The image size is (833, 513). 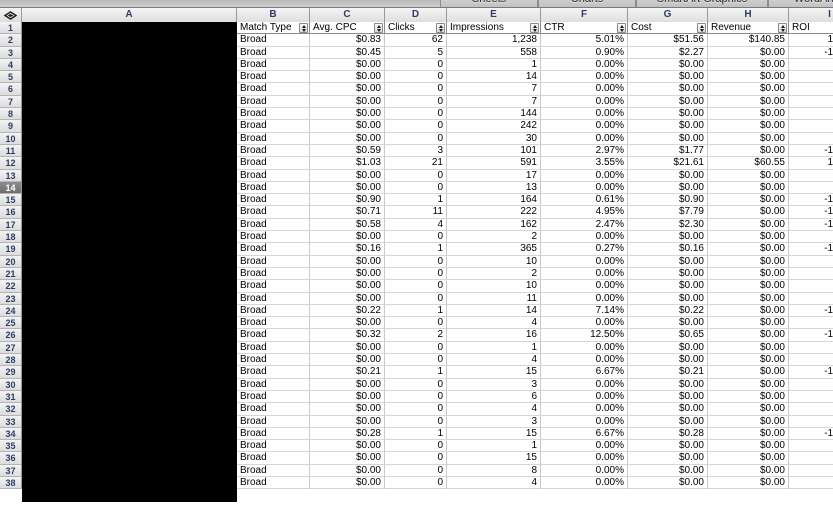 I want to click on row-header: 19, so click(x=11, y=249).